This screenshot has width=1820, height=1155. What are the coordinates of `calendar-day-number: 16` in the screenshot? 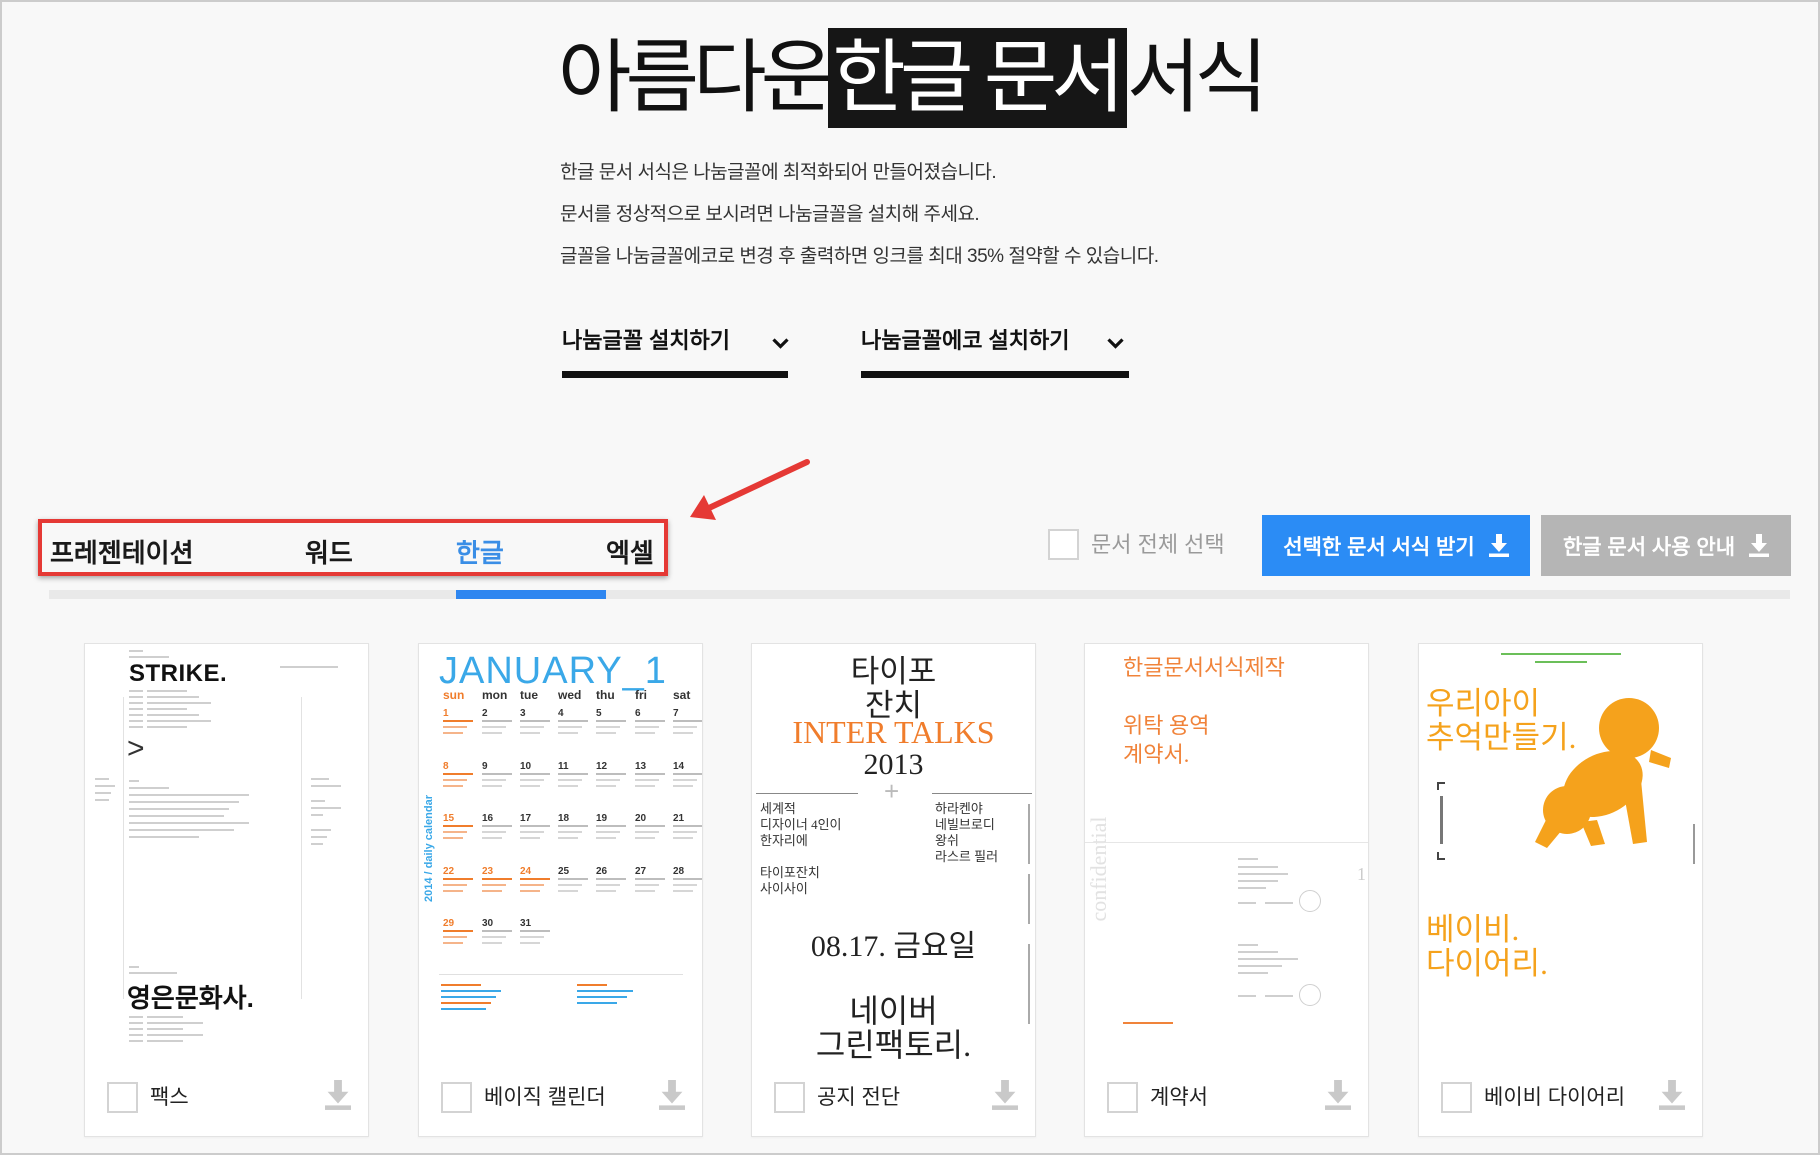 It's located at (488, 818).